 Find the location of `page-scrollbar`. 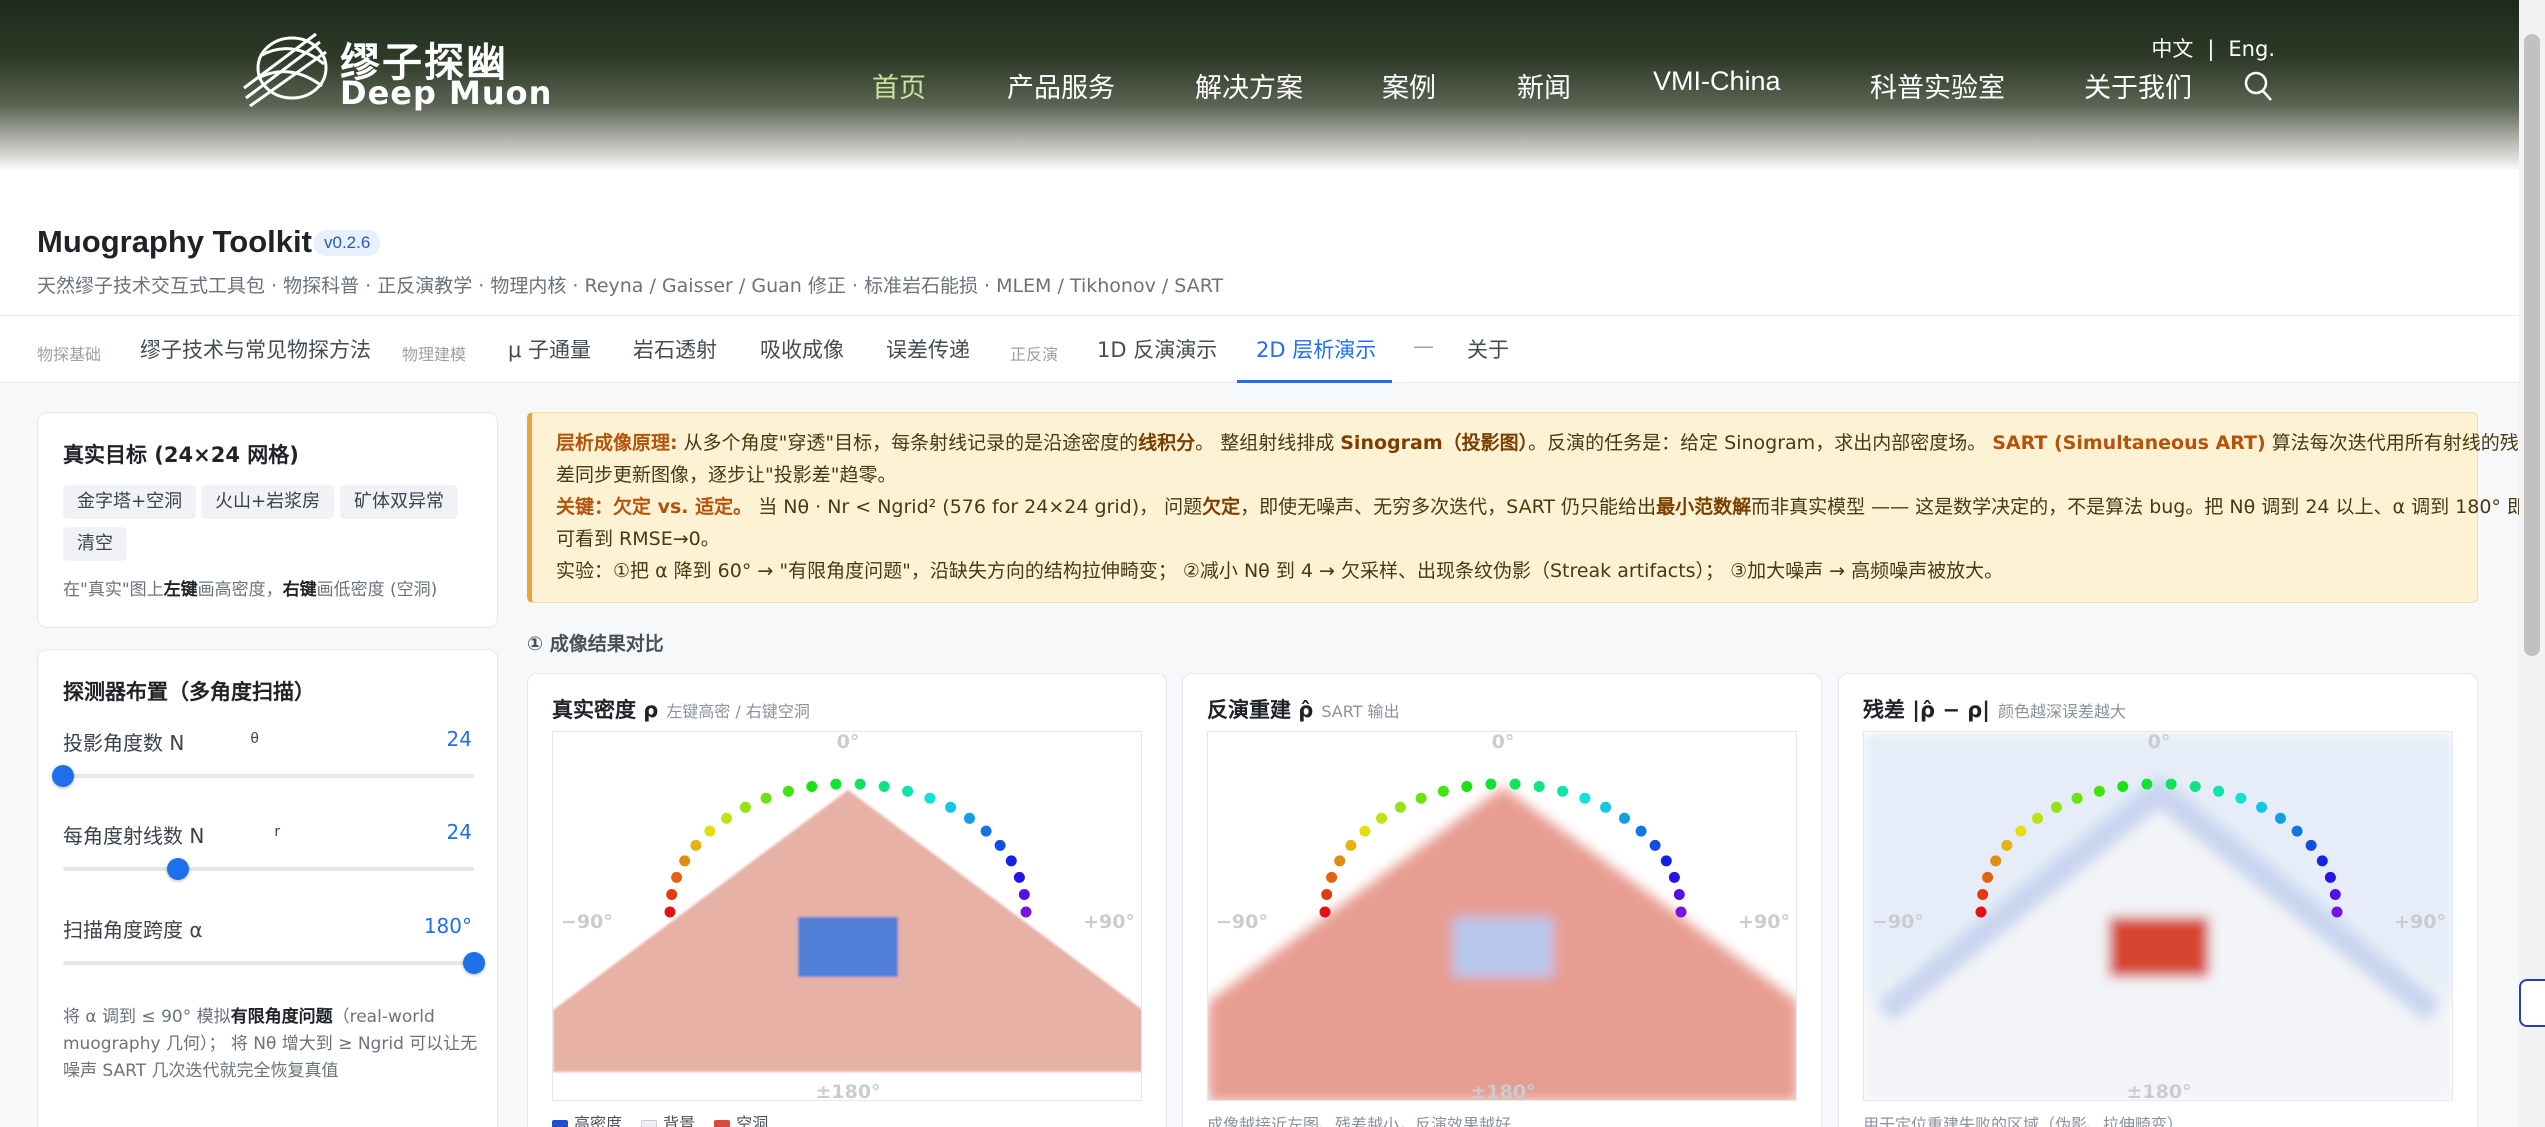

page-scrollbar is located at coordinates (2532, 563).